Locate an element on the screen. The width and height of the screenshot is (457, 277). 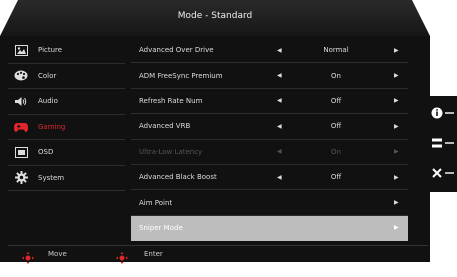
joystick-move-icon is located at coordinates (28, 256).